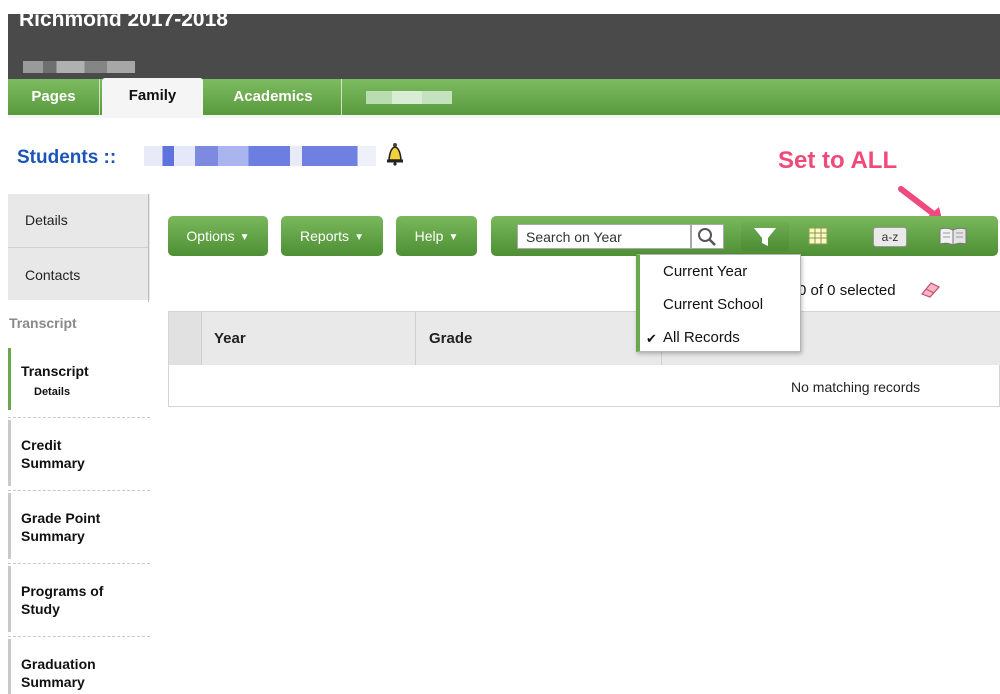 Image resolution: width=1000 pixels, height=694 pixels. Describe the element at coordinates (123, 19) in the screenshot. I see `school-year-title: Richmond 2017-2018` at that location.